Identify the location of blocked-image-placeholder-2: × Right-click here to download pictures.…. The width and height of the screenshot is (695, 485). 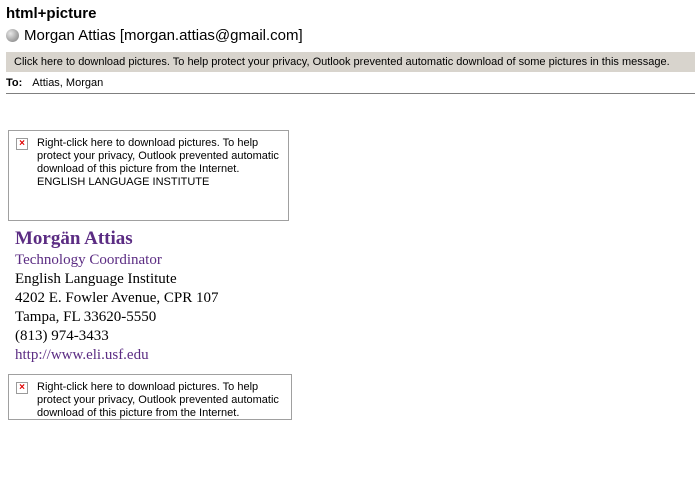
(150, 397).